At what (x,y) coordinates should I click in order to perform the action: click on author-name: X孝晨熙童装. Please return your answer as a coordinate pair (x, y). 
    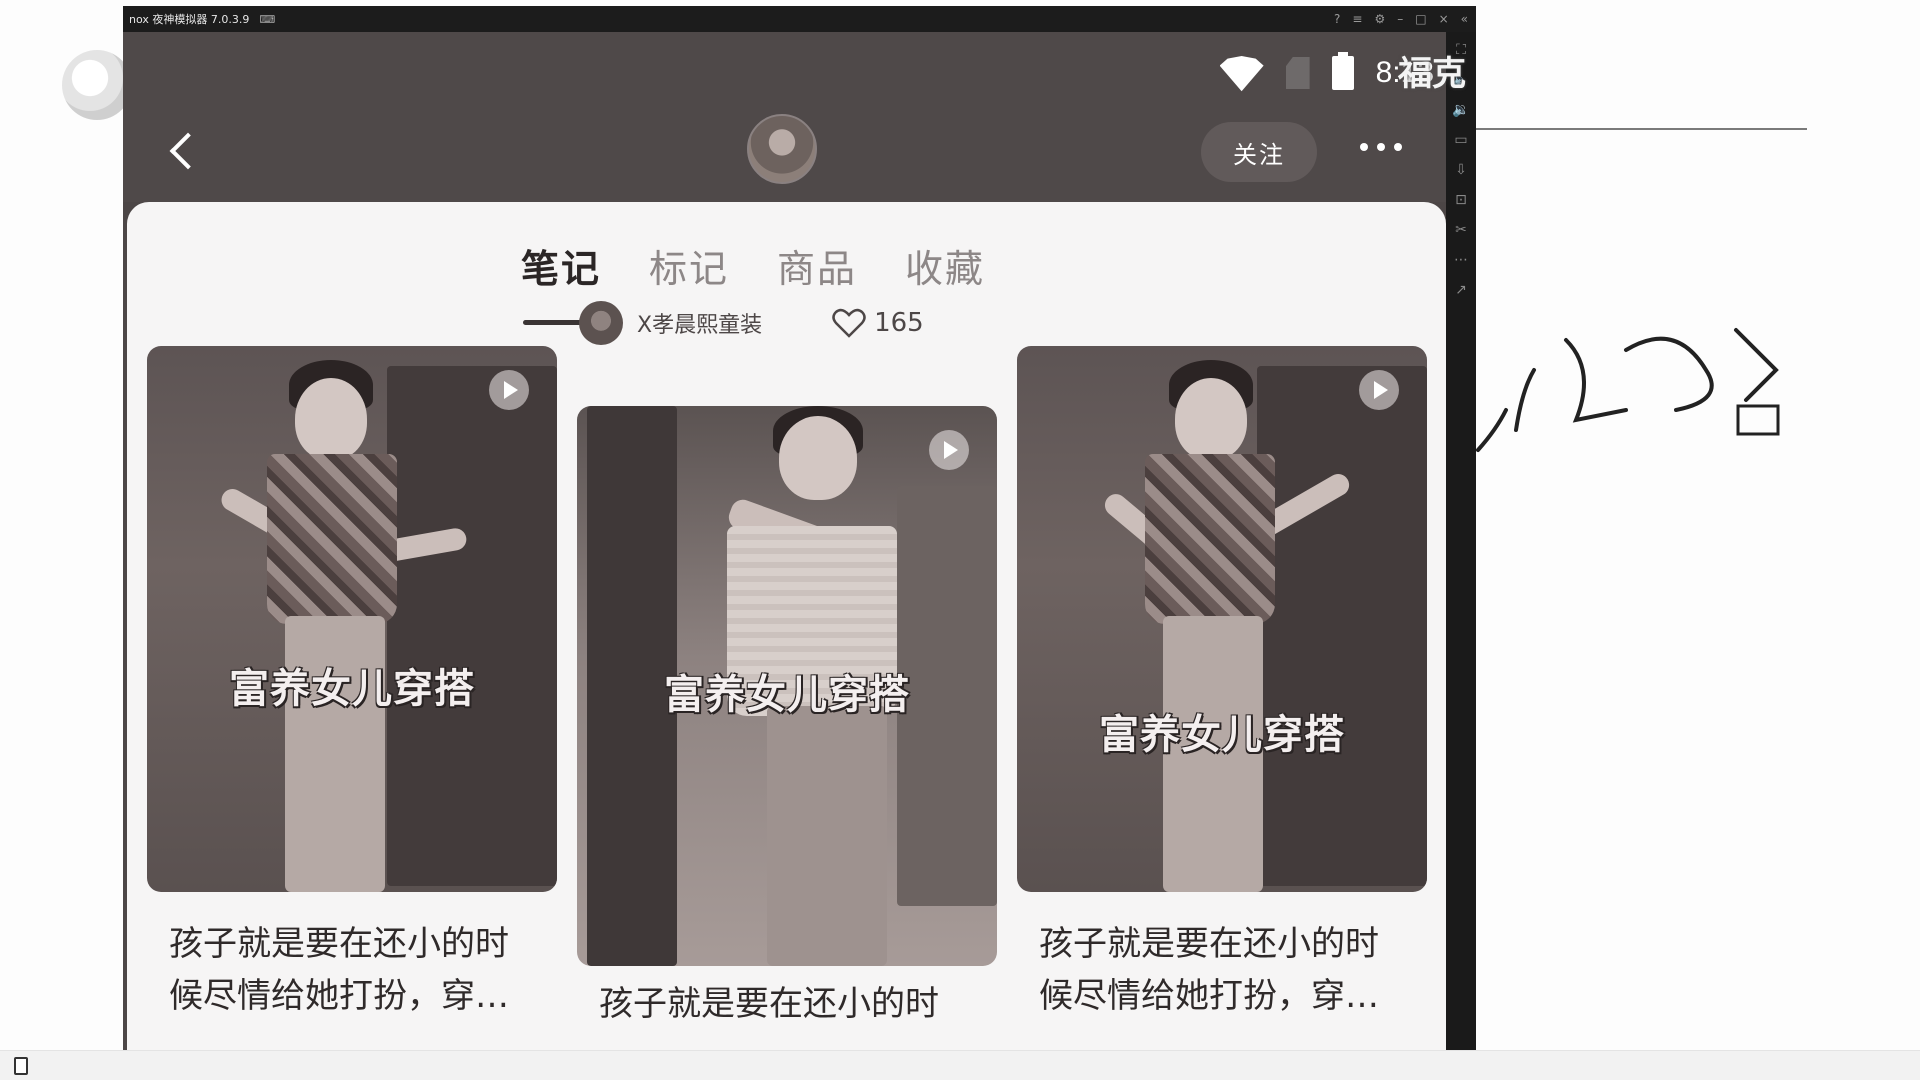
    Looking at the image, I should click on (699, 323).